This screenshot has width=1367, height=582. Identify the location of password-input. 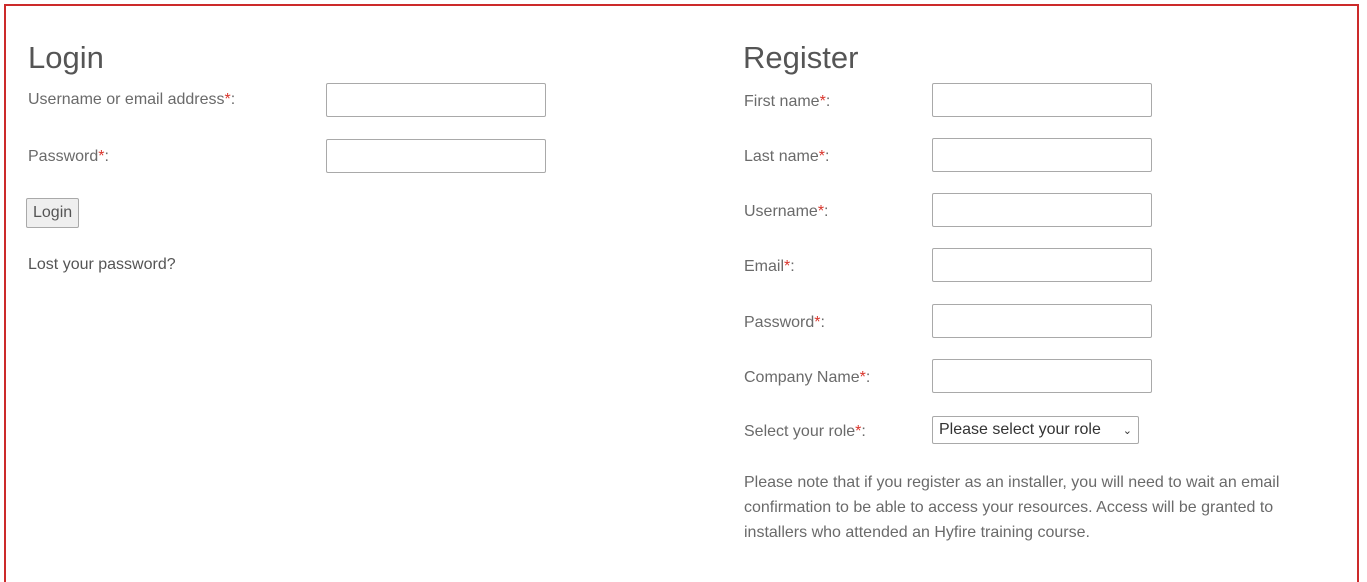
(436, 156).